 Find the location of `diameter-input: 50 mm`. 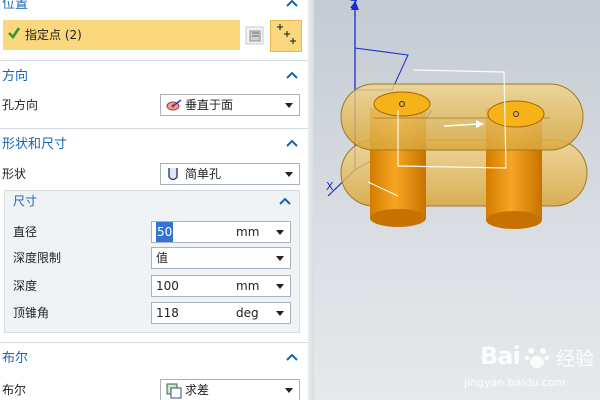

diameter-input: 50 mm is located at coordinates (221, 232).